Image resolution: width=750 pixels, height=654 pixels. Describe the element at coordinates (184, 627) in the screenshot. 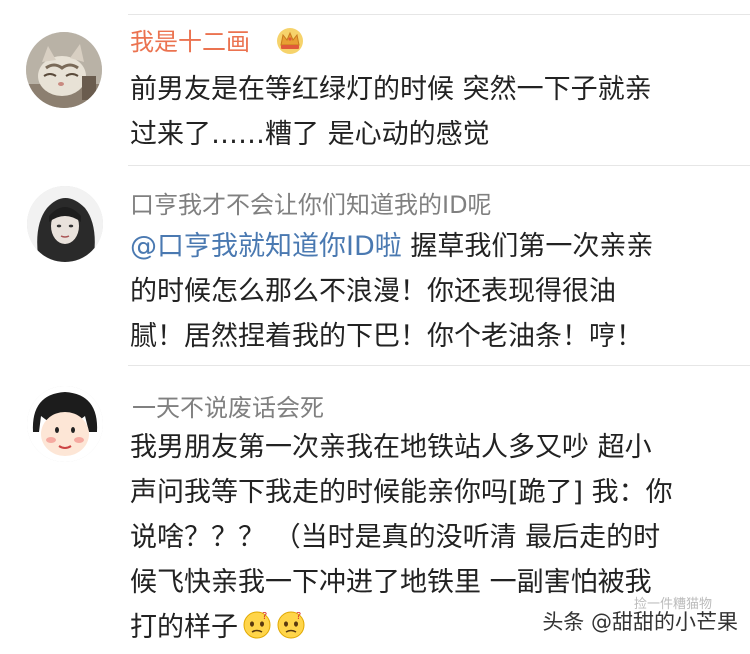

I see `comment-line-text: 打的样子` at that location.